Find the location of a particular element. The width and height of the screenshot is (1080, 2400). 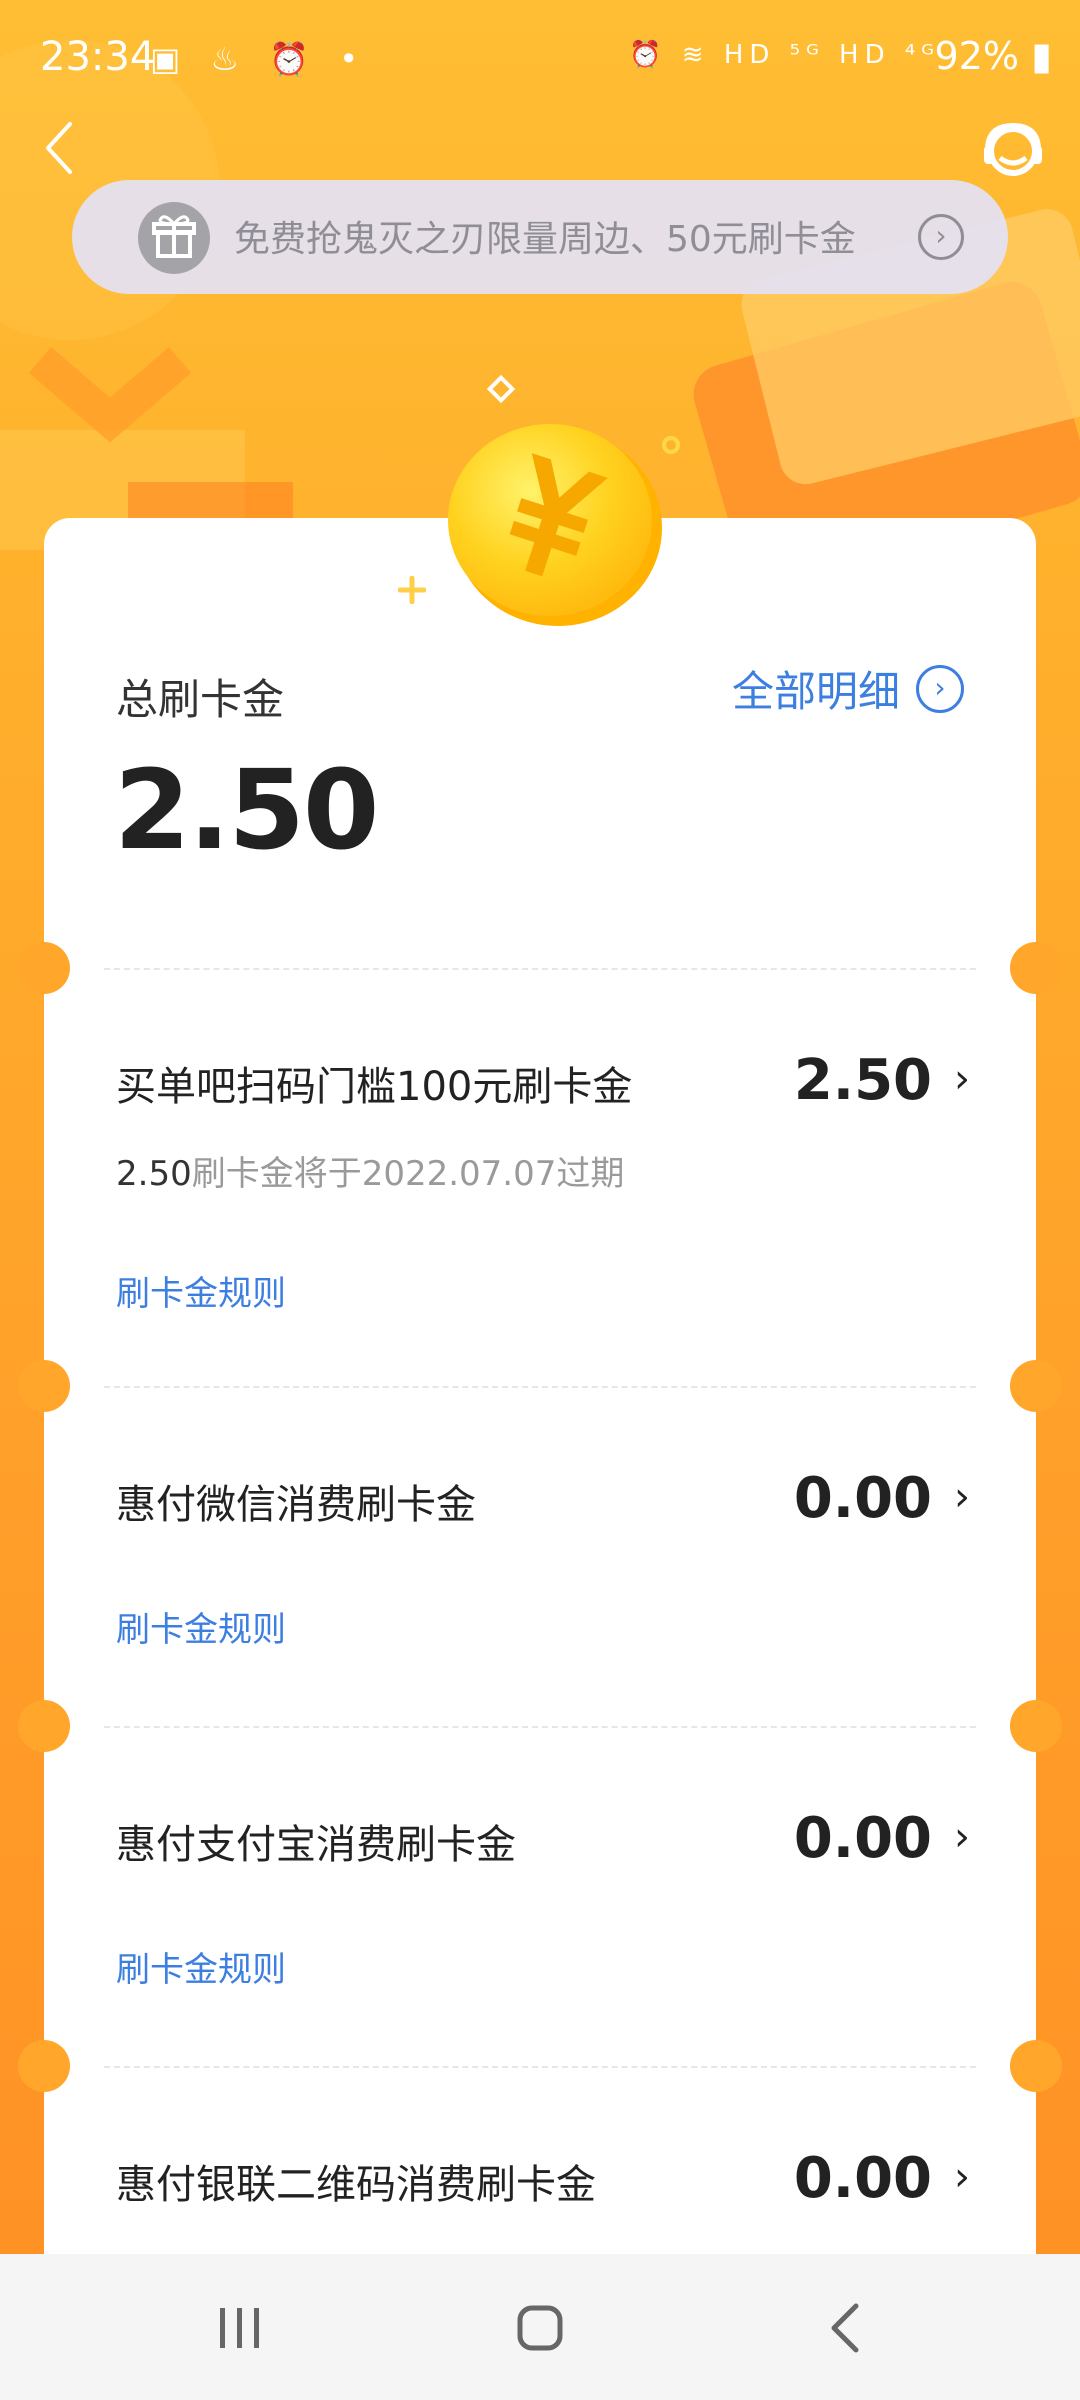

battery-icon: ▮ is located at coordinates (1041, 56).